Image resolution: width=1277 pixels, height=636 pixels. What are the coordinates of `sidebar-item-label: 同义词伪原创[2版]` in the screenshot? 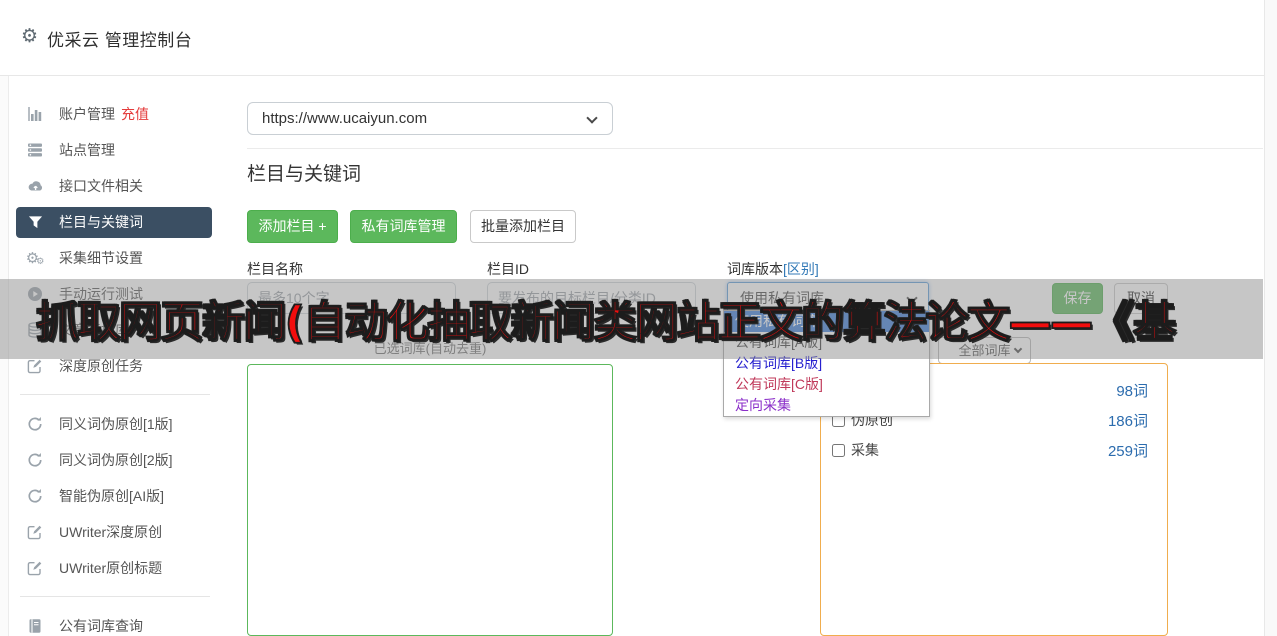 It's located at (116, 460).